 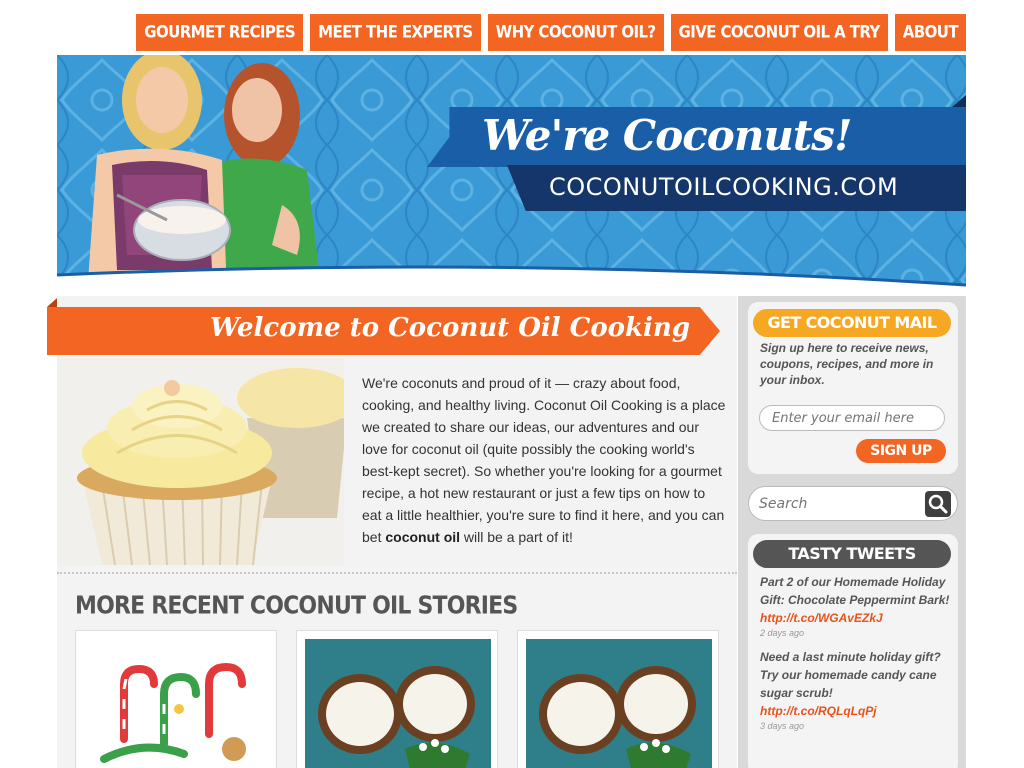 I want to click on email-field, so click(x=852, y=418).